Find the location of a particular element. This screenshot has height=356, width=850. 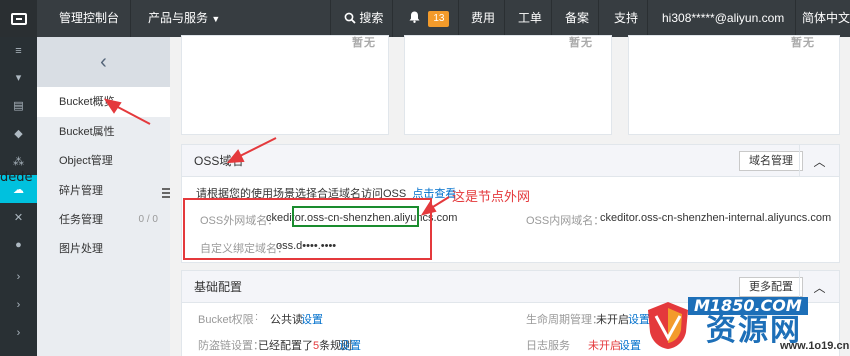

chevron-left-icon: ‹ is located at coordinates (103, 61).